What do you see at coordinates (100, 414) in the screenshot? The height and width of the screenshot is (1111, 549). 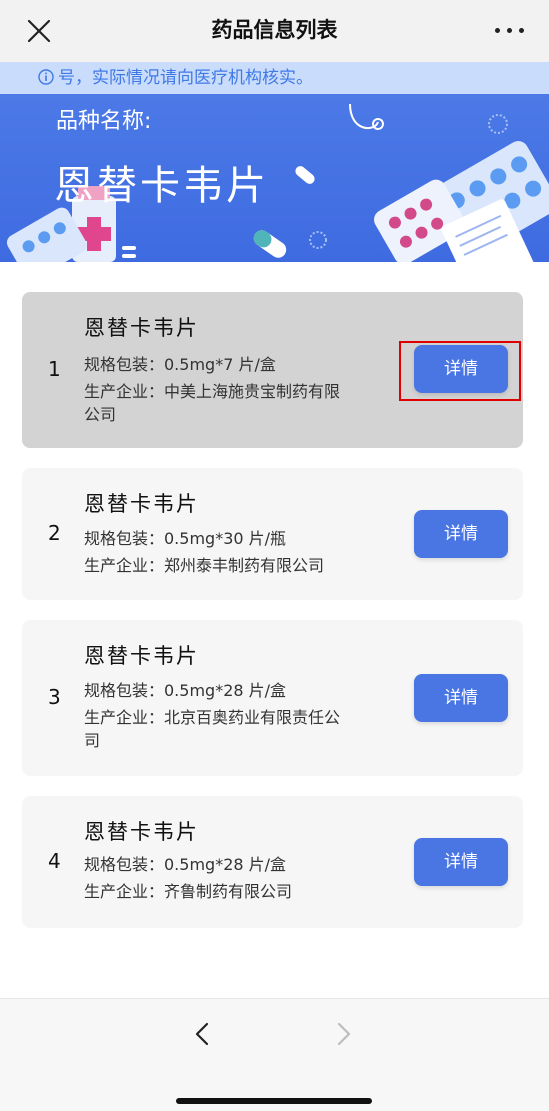 I see `item-maker-cont: 公司` at bounding box center [100, 414].